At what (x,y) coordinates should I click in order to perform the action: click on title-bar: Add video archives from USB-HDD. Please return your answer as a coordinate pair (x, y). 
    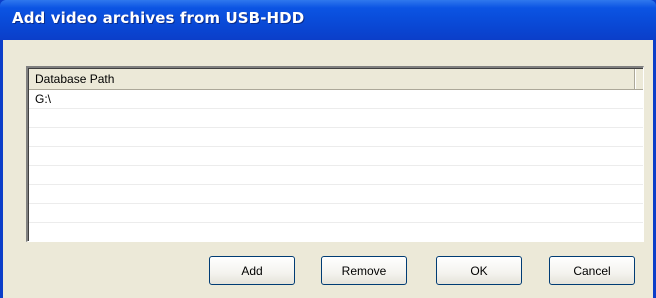
    Looking at the image, I should click on (328, 20).